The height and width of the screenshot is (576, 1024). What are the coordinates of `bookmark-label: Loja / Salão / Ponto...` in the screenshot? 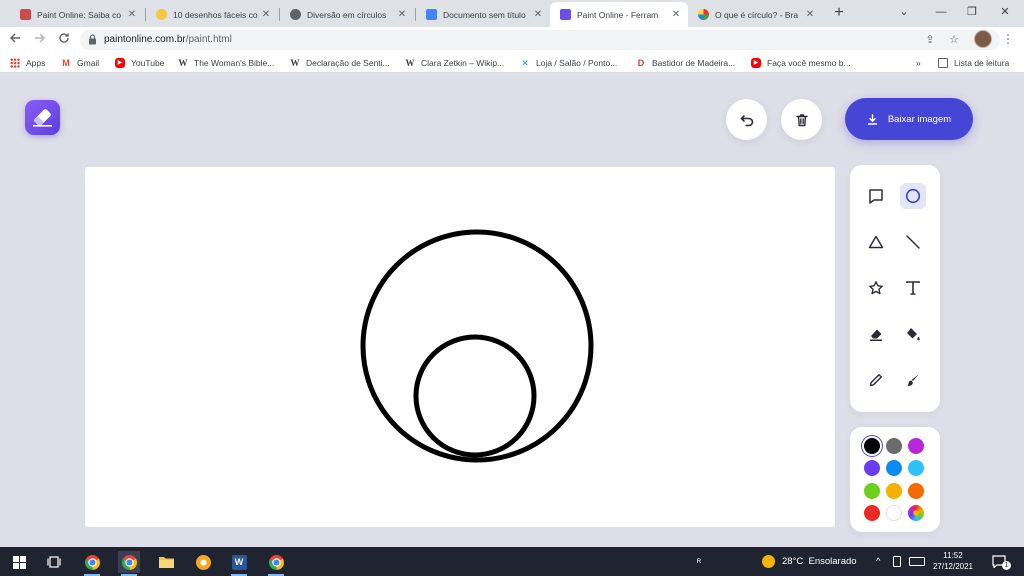 It's located at (577, 63).